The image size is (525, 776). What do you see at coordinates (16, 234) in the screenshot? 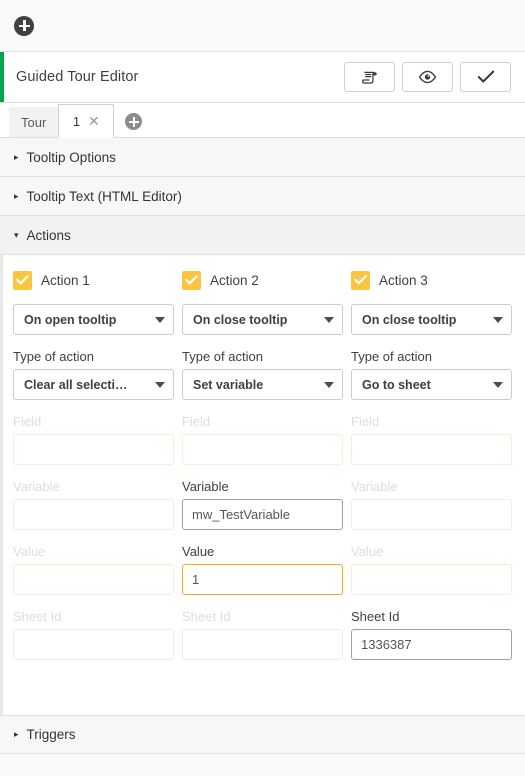
I see `chevron-down-icon: ▾` at bounding box center [16, 234].